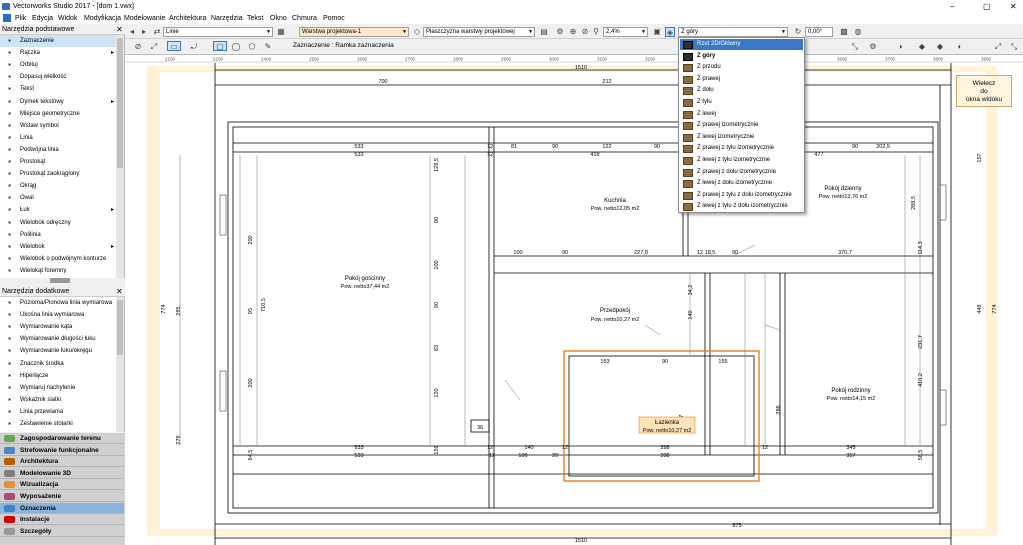 This screenshot has height=545, width=1023. I want to click on rotate-icon: ↻, so click(798, 32).